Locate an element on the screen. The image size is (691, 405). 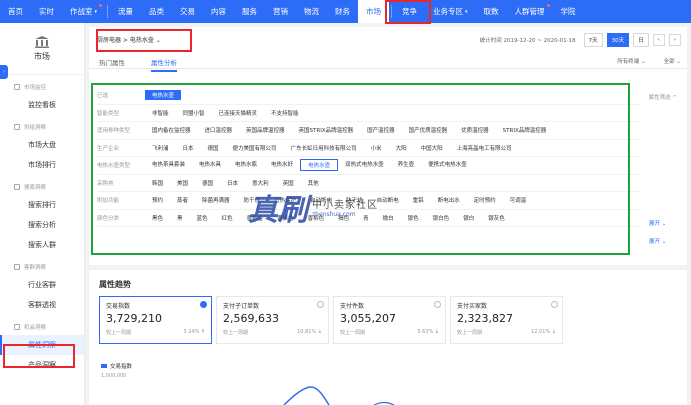
tab-attribute-analysis: 属性分析 is located at coordinates (164, 64).